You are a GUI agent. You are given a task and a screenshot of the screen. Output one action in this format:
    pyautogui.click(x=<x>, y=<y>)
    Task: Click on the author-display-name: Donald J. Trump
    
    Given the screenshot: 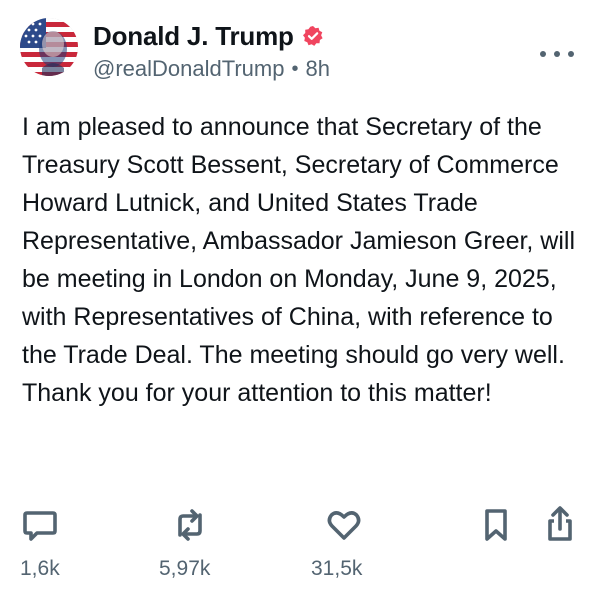 What is the action you would take?
    pyautogui.click(x=193, y=36)
    